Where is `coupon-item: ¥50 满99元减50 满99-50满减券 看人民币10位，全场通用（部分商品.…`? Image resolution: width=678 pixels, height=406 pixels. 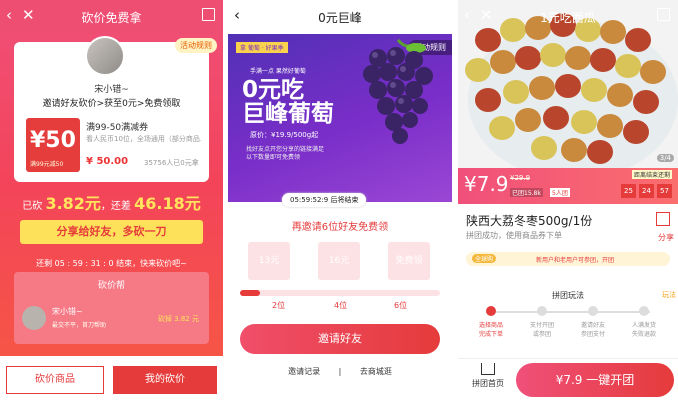 coupon-item: ¥50 满99元减50 满99-50满减券 看人民币10位，全场通用（部分商品.… is located at coordinates (113, 146).